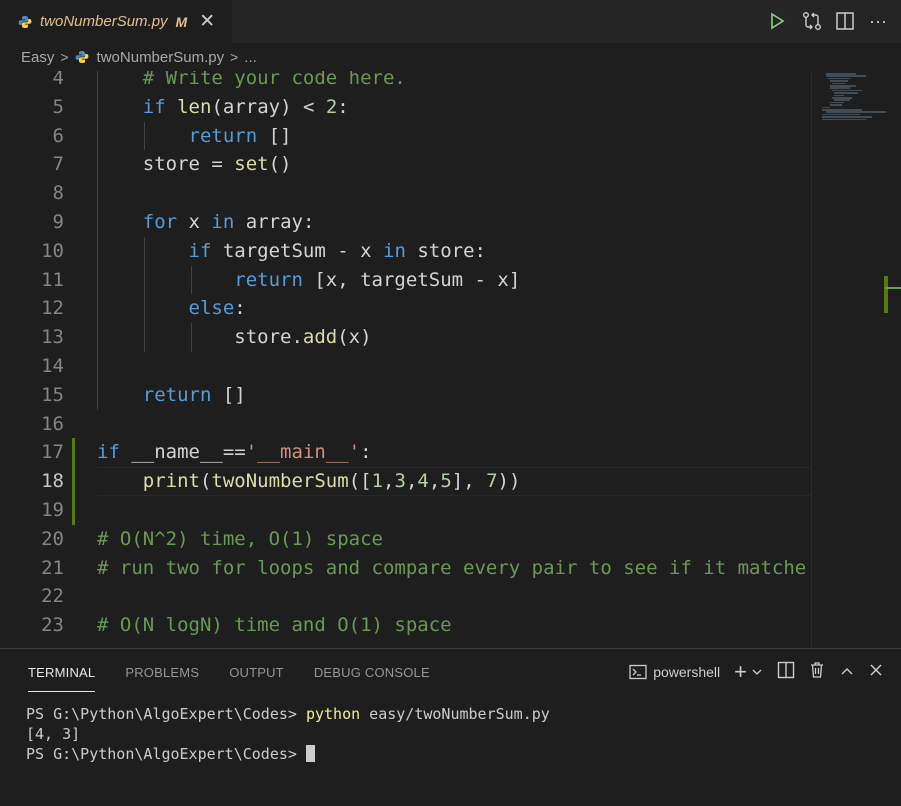 This screenshot has height=806, width=901. I want to click on code-text: # Write your code here., so click(274, 80).